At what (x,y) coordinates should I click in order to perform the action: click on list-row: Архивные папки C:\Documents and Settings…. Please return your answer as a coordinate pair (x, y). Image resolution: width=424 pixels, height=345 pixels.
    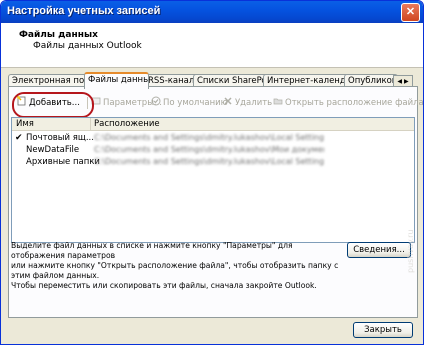
    Looking at the image, I should click on (213, 162).